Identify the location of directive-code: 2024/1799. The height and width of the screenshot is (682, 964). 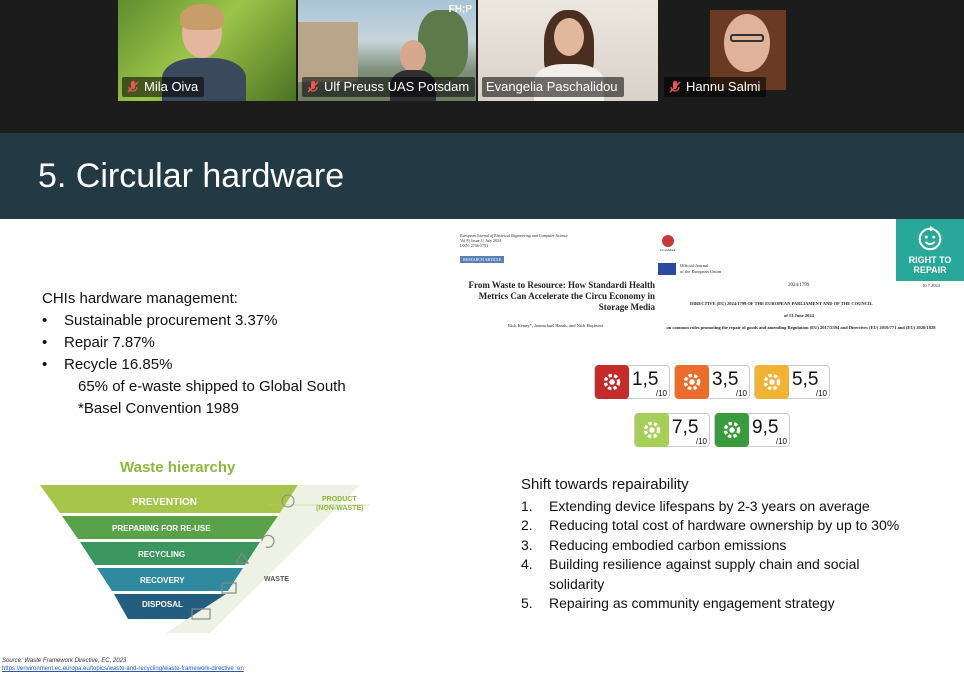
(799, 285).